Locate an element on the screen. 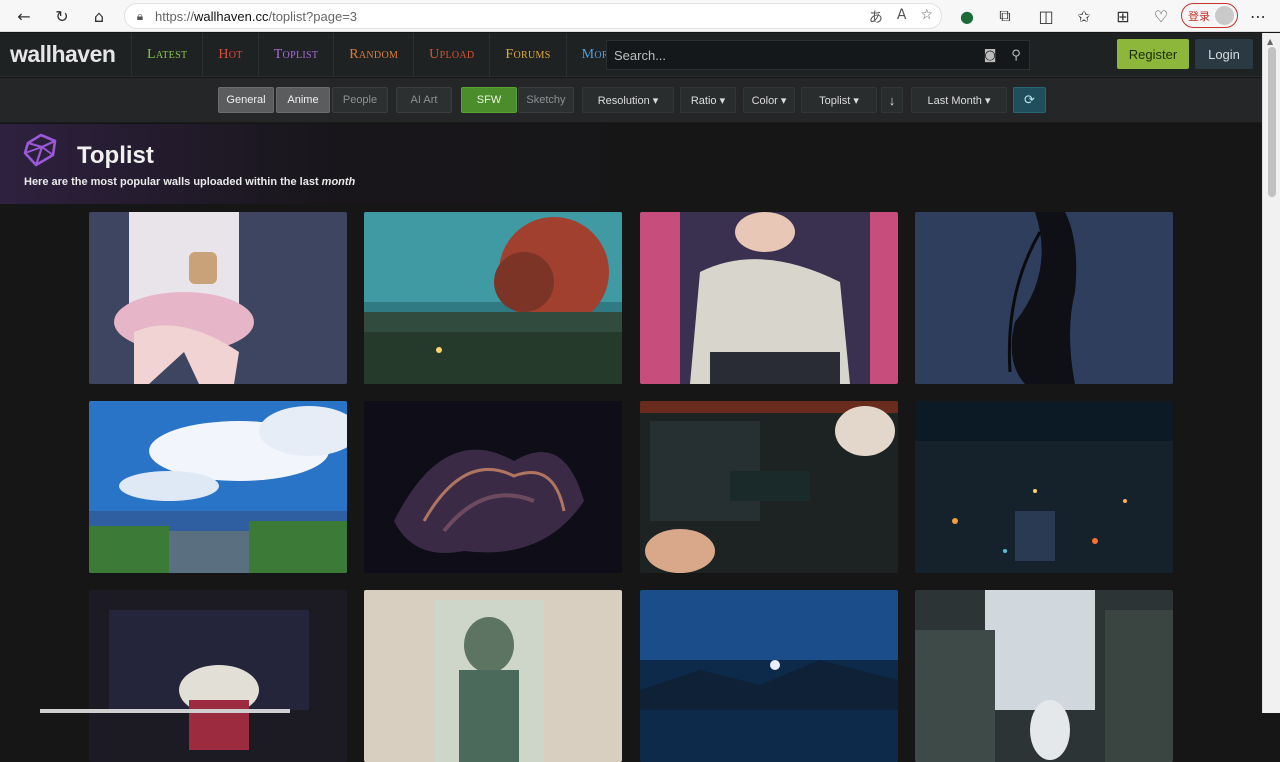 This screenshot has height=762, width=1280. translate-icon: あ is located at coordinates (876, 17).